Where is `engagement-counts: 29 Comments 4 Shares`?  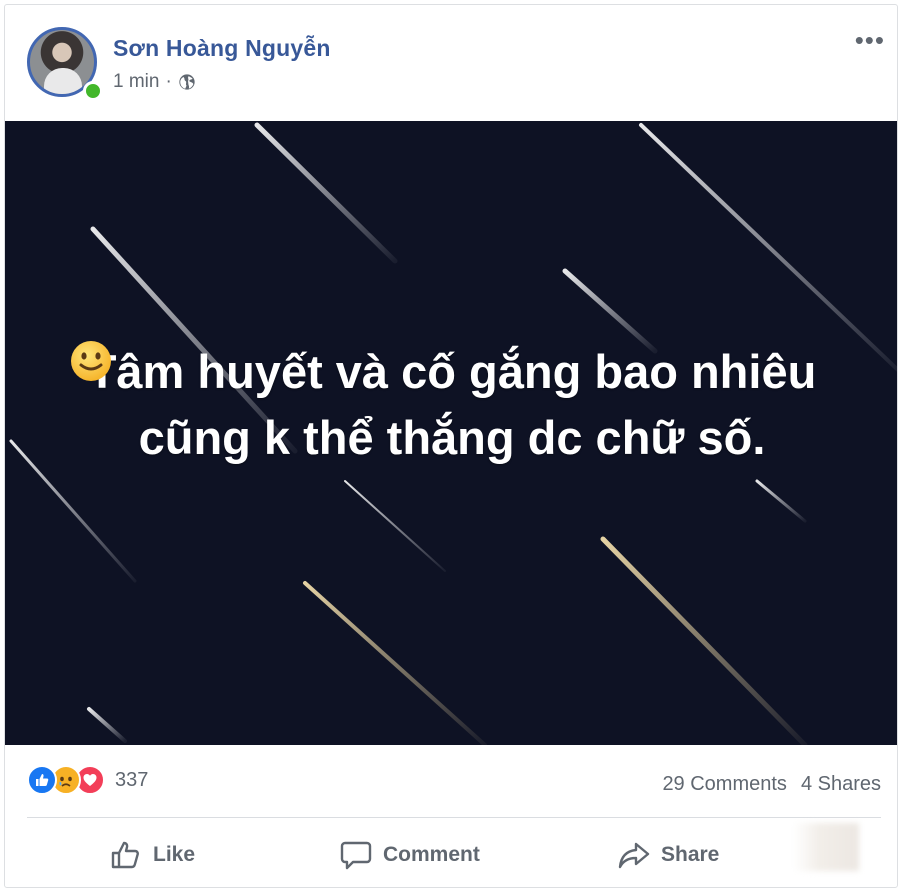
engagement-counts: 29 Comments 4 Shares is located at coordinates (771, 784).